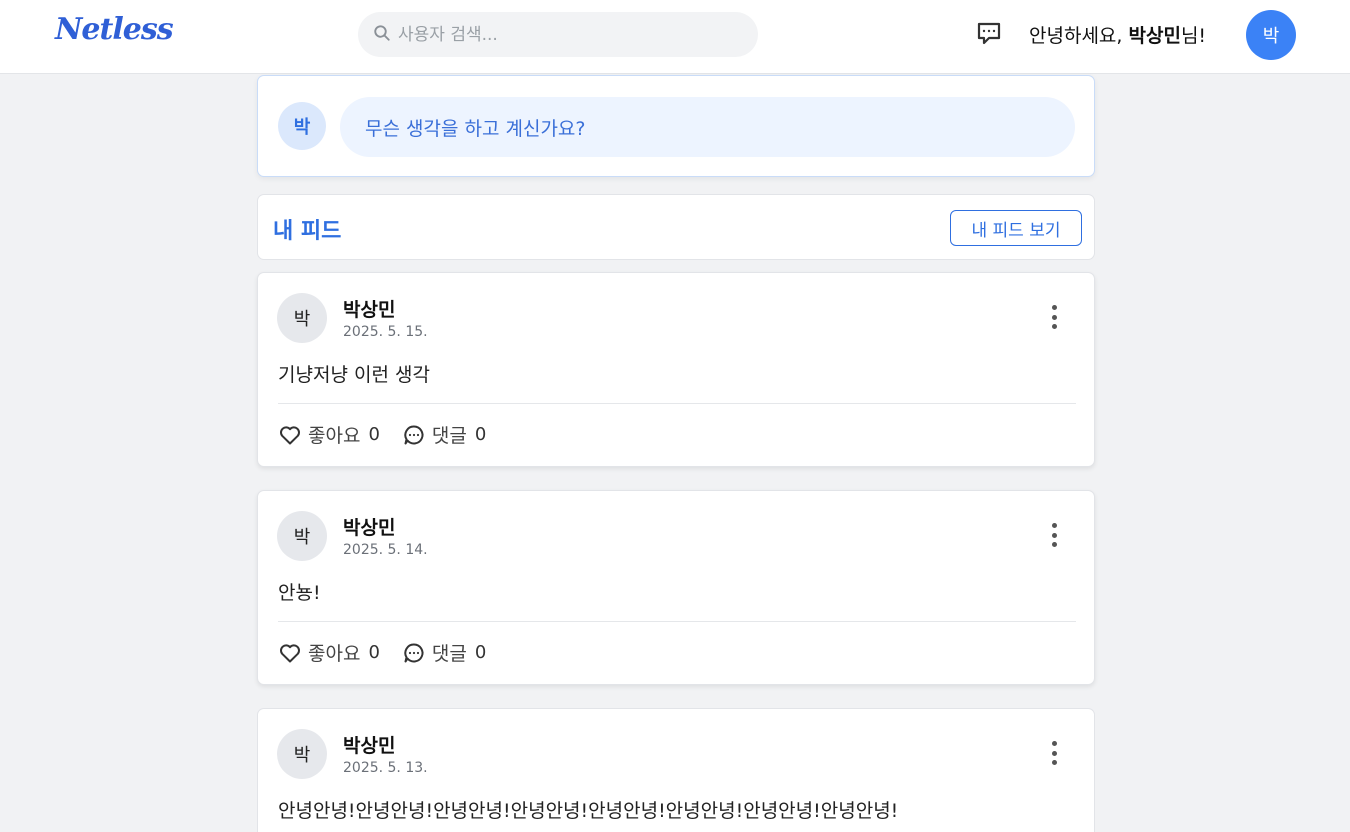  Describe the element at coordinates (1016, 228) in the screenshot. I see `view-my-feed-button: 내 피드 보기` at that location.